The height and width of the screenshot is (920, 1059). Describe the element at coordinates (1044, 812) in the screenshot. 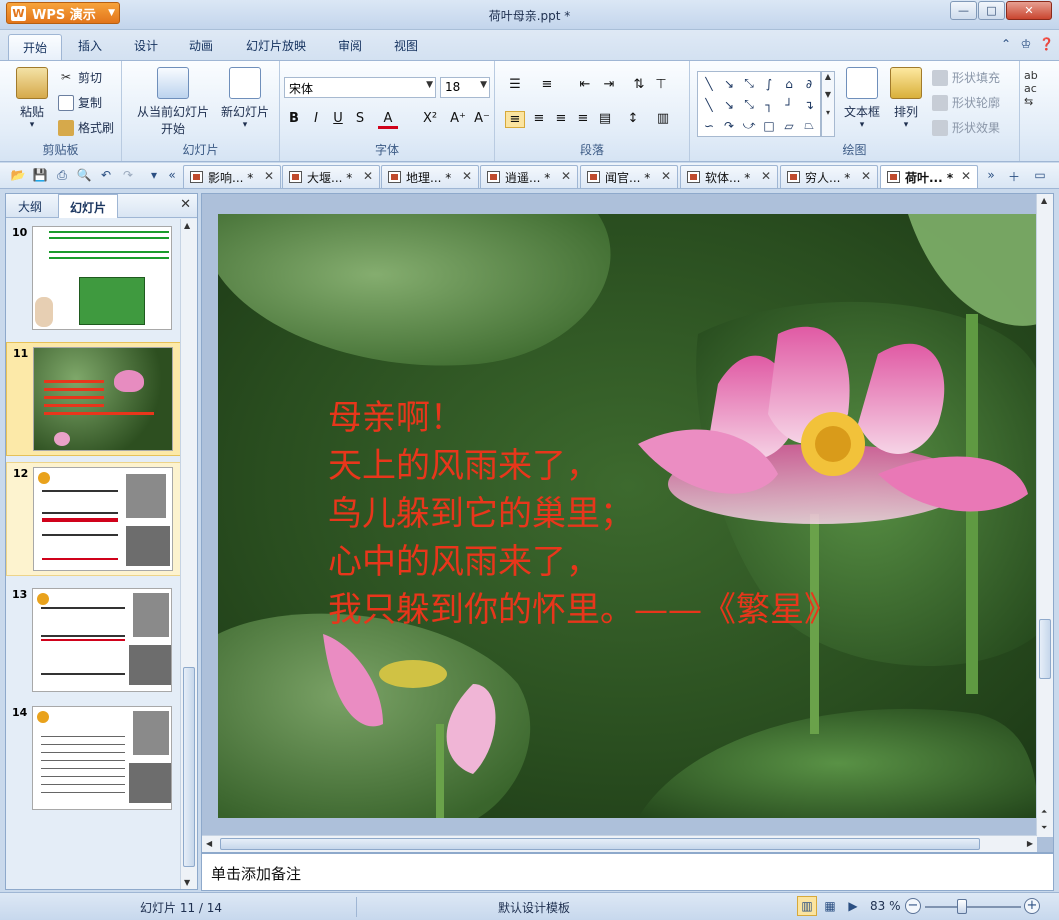

I see `prev-slide-icon: ⏶` at that location.